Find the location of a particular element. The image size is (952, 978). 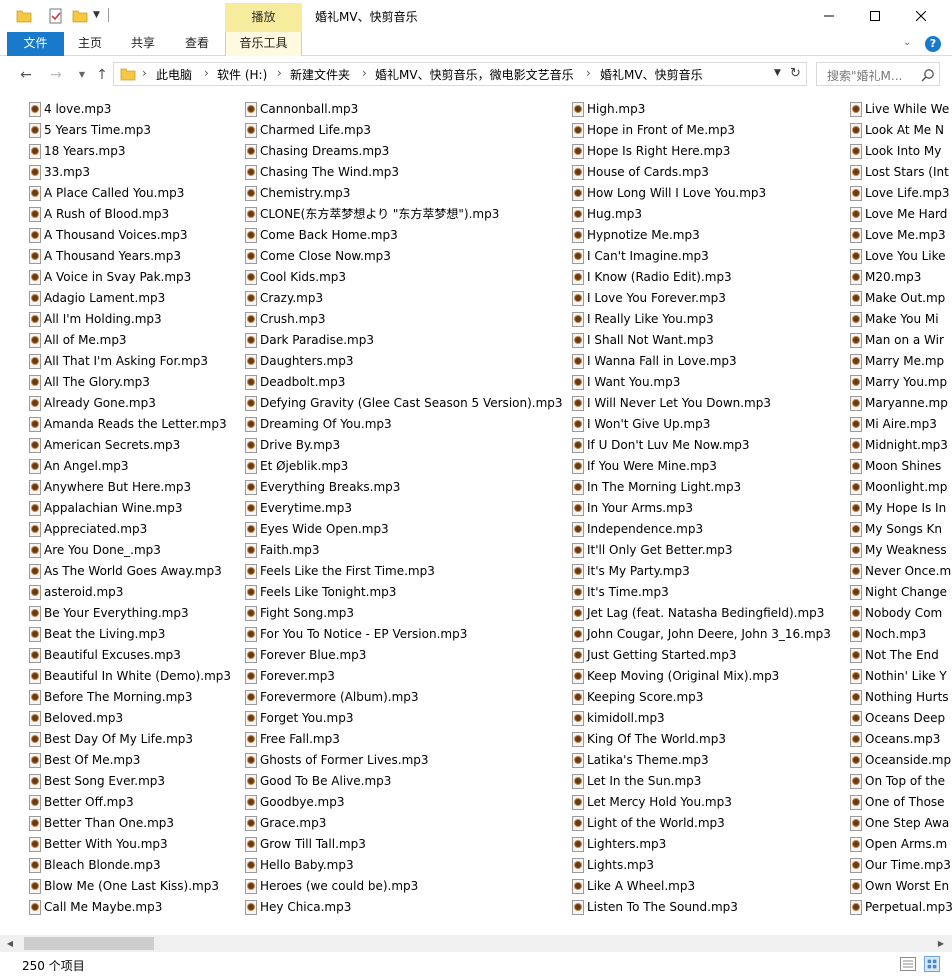

scroll-left-icon: ◀ is located at coordinates (10, 943).